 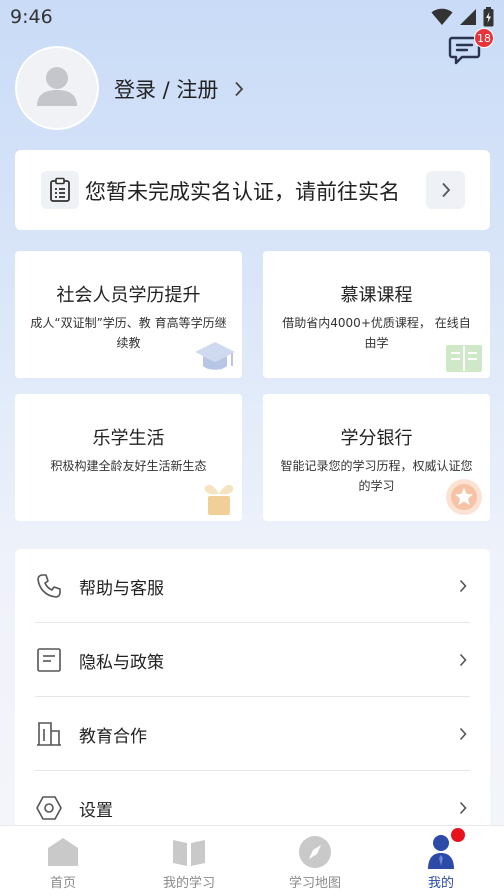 I want to click on tab-mine: 我的, so click(x=441, y=861).